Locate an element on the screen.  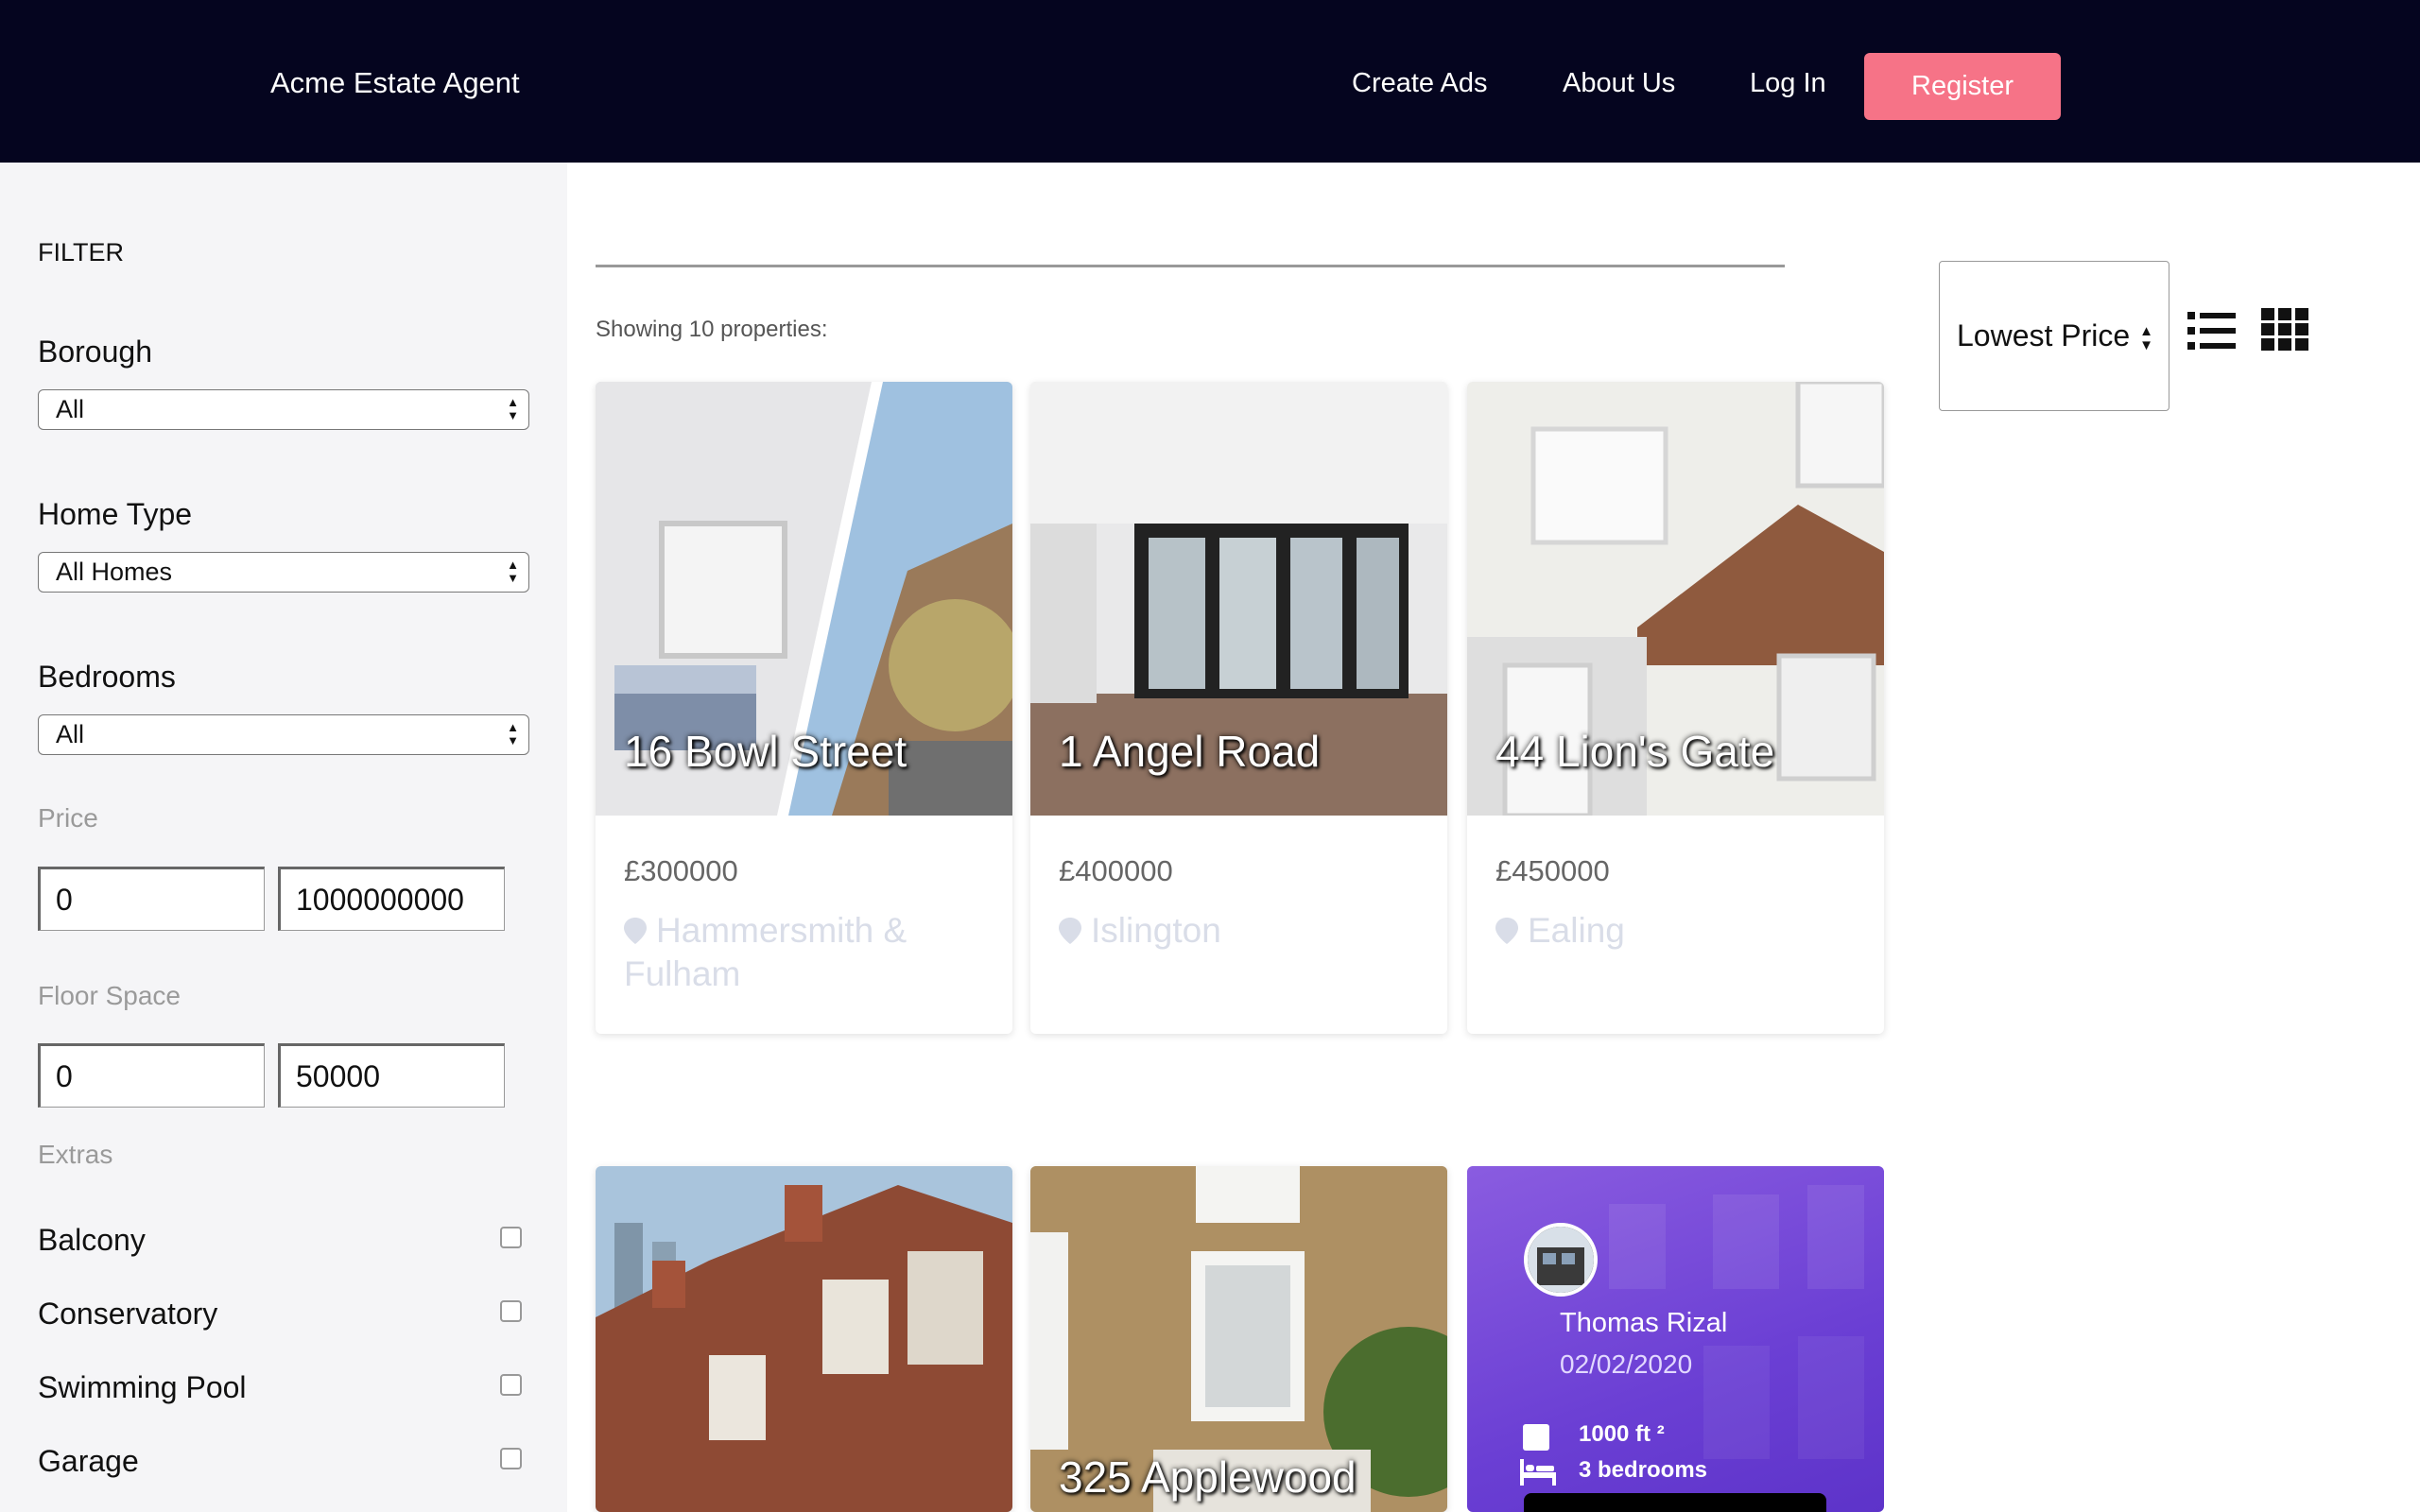
property-location: Islington is located at coordinates (1238, 931).